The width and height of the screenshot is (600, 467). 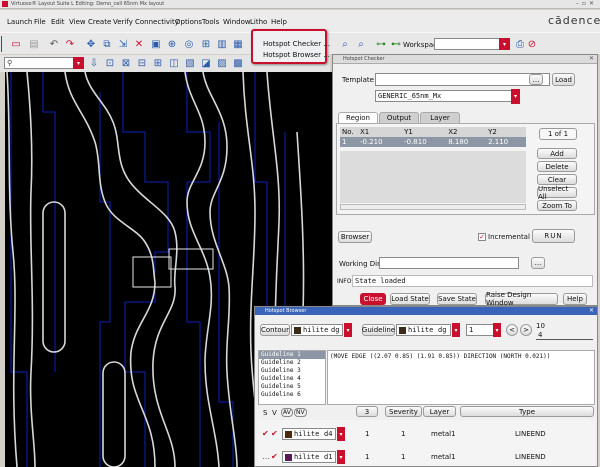 I want to click on delete-button: Delete, so click(x=557, y=166).